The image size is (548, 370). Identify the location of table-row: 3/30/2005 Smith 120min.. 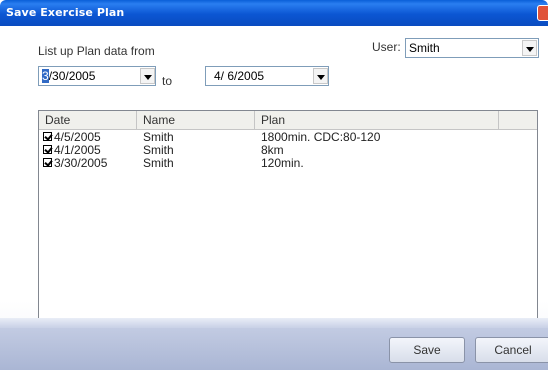
(288, 163).